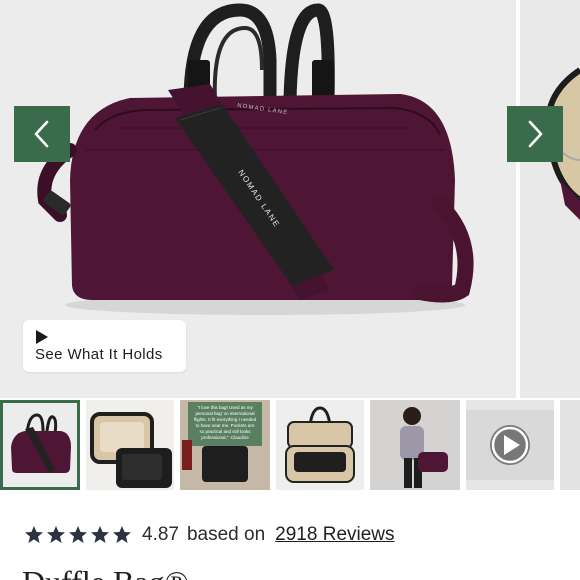 The width and height of the screenshot is (580, 580). Describe the element at coordinates (105, 572) in the screenshot. I see `product-title: Duffle Bag®` at that location.